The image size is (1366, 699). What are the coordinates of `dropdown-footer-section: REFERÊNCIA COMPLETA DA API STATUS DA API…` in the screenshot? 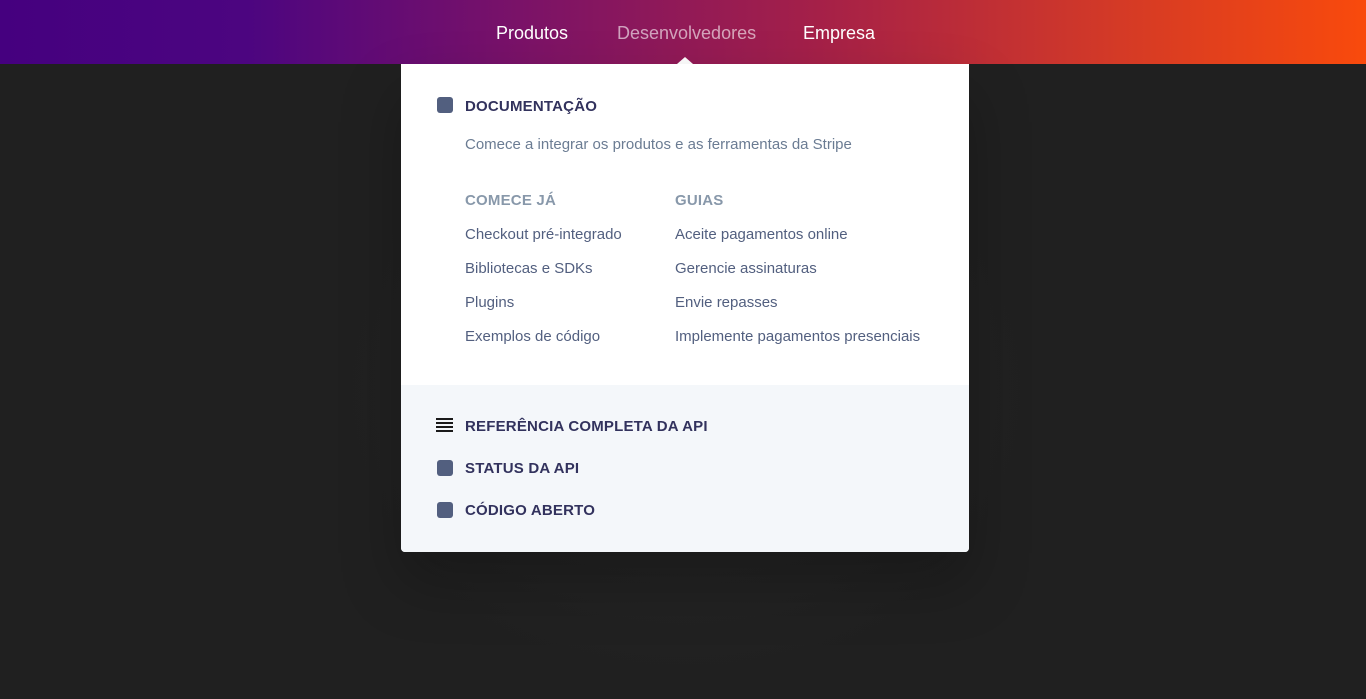 It's located at (685, 468).